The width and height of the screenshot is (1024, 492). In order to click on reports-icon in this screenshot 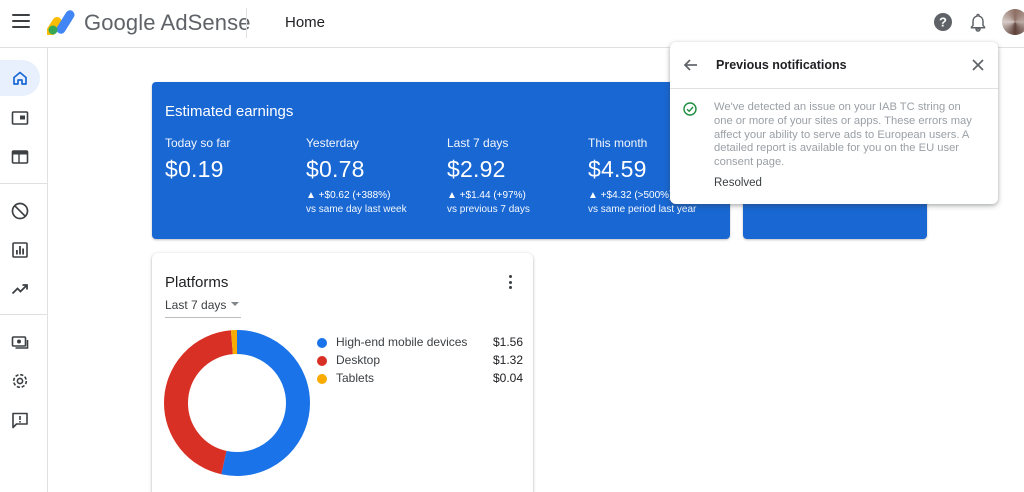, I will do `click(20, 250)`.